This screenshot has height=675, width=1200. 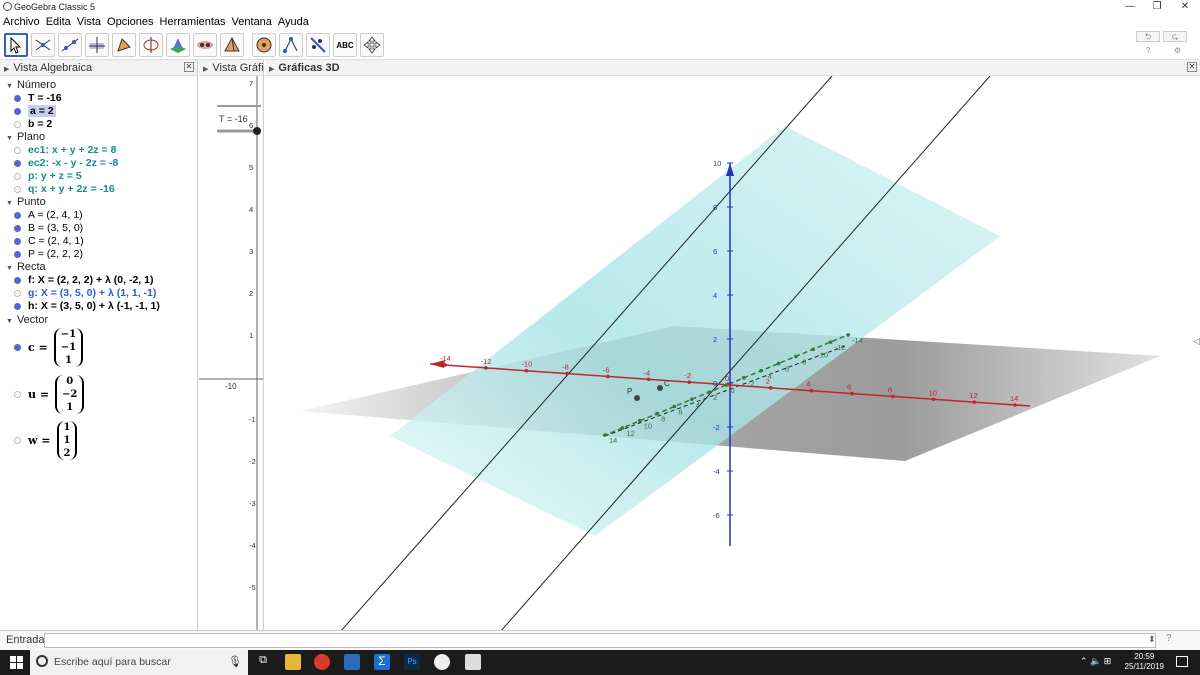 What do you see at coordinates (637, 398) in the screenshot?
I see `point-p` at bounding box center [637, 398].